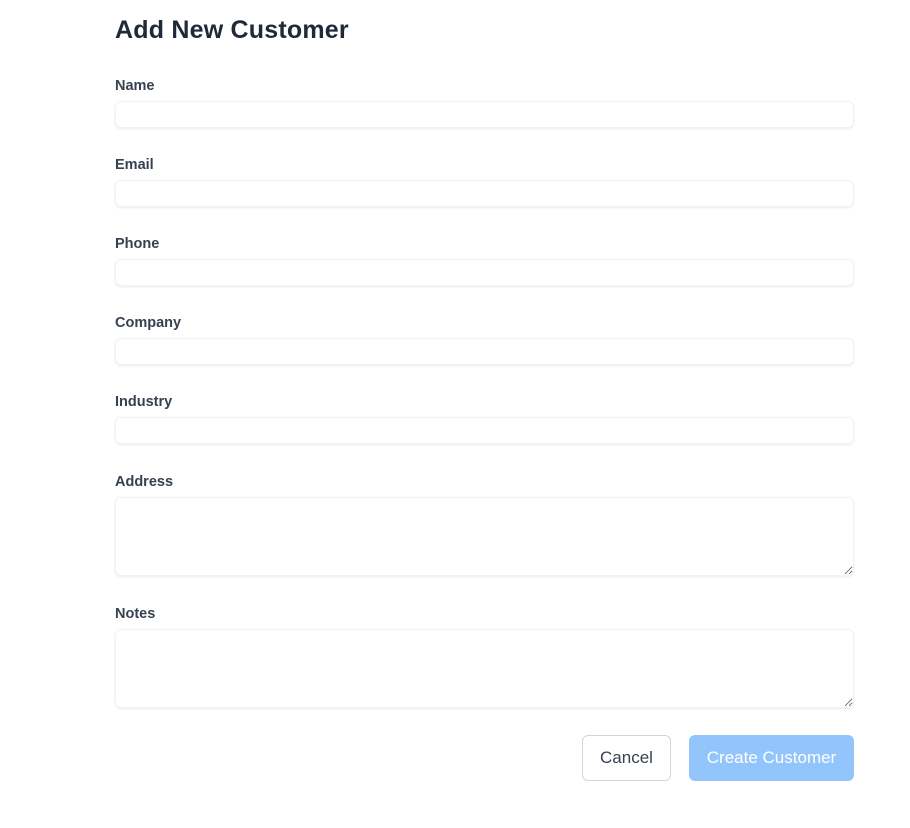 Image resolution: width=910 pixels, height=828 pixels. Describe the element at coordinates (144, 482) in the screenshot. I see `address-label: Address` at that location.